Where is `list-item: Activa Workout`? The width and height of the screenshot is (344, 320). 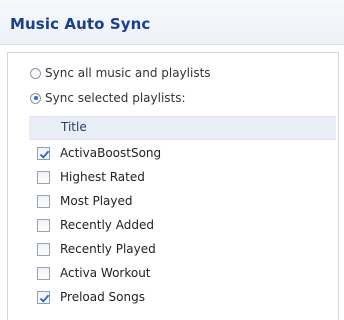
list-item: Activa Workout is located at coordinates (99, 273).